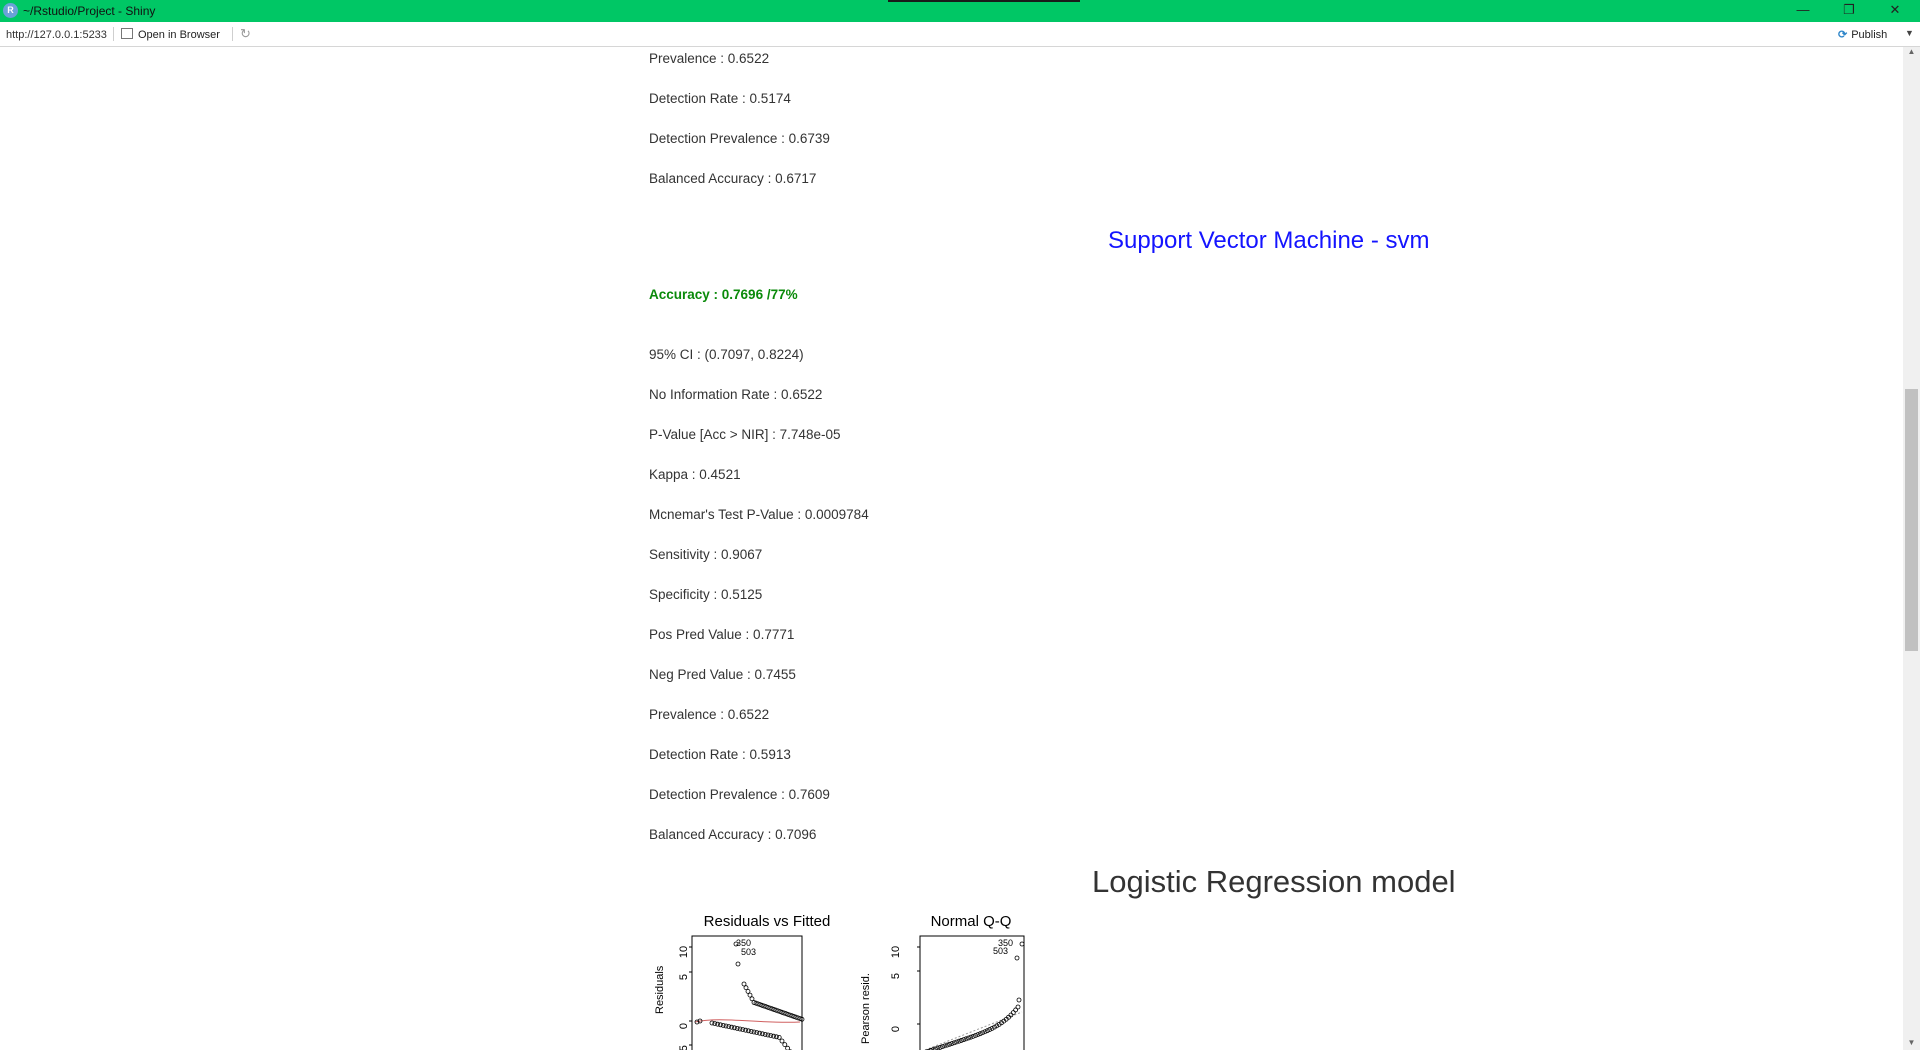 Image resolution: width=1920 pixels, height=1050 pixels. What do you see at coordinates (247, 33) in the screenshot?
I see `refresh-icon: ↻` at bounding box center [247, 33].